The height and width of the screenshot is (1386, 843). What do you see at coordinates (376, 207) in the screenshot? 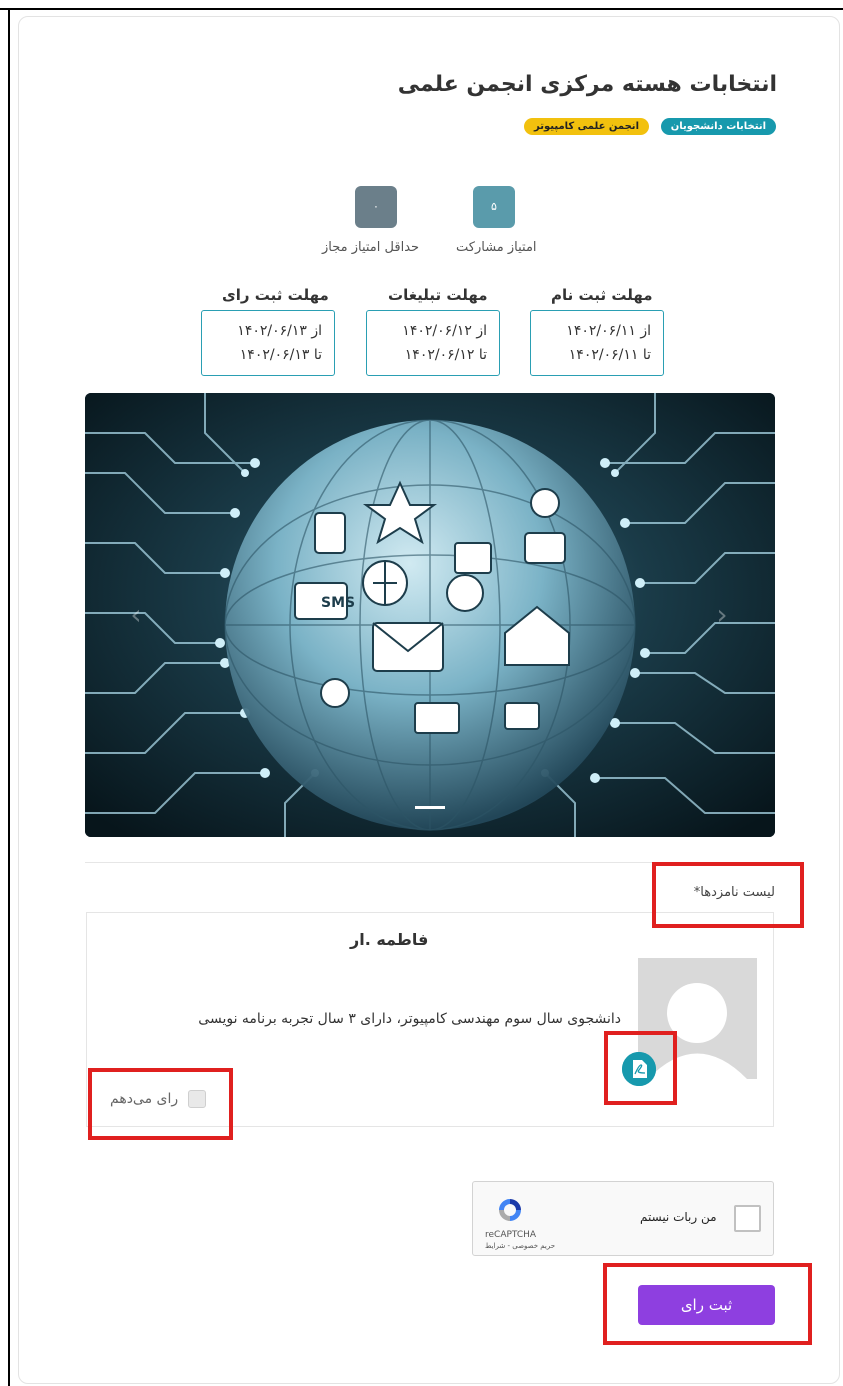
I see `min-score-value: ۰` at bounding box center [376, 207].